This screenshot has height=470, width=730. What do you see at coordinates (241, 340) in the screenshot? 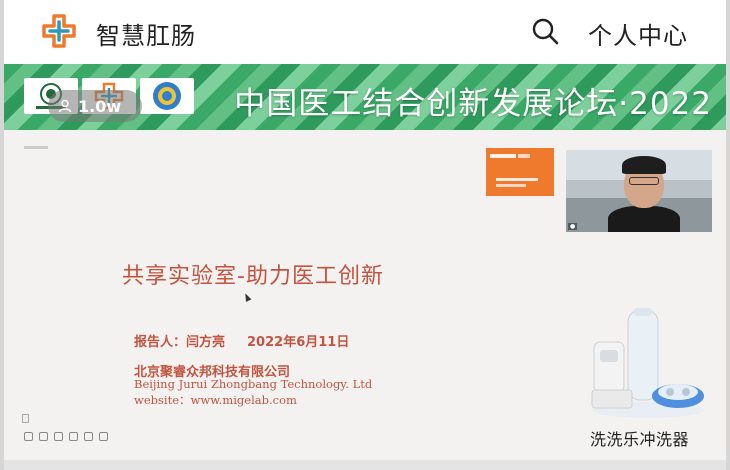
I see `presenter-line: 报告人：闫方亮 2022年6月11日` at bounding box center [241, 340].